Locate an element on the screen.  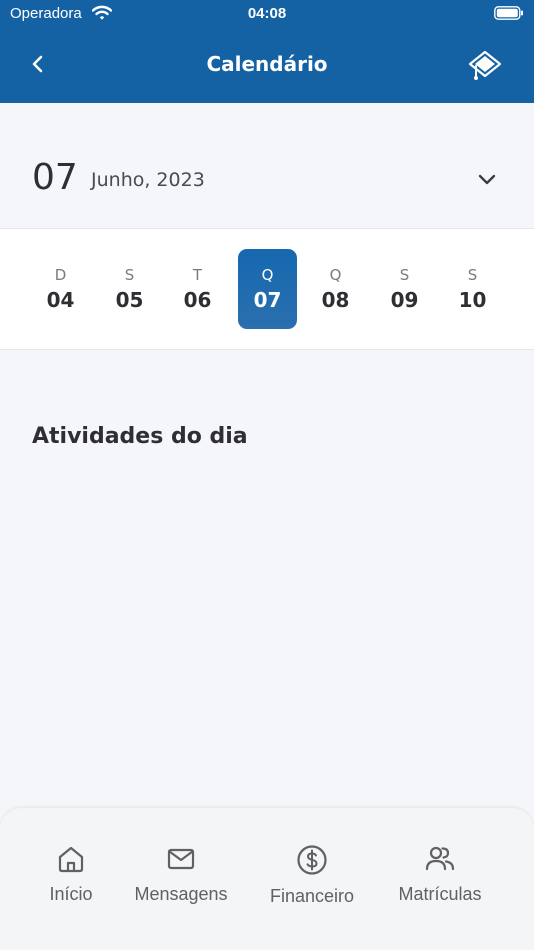
header-bar: Operadora 04:08 Calendário is located at coordinates (267, 51).